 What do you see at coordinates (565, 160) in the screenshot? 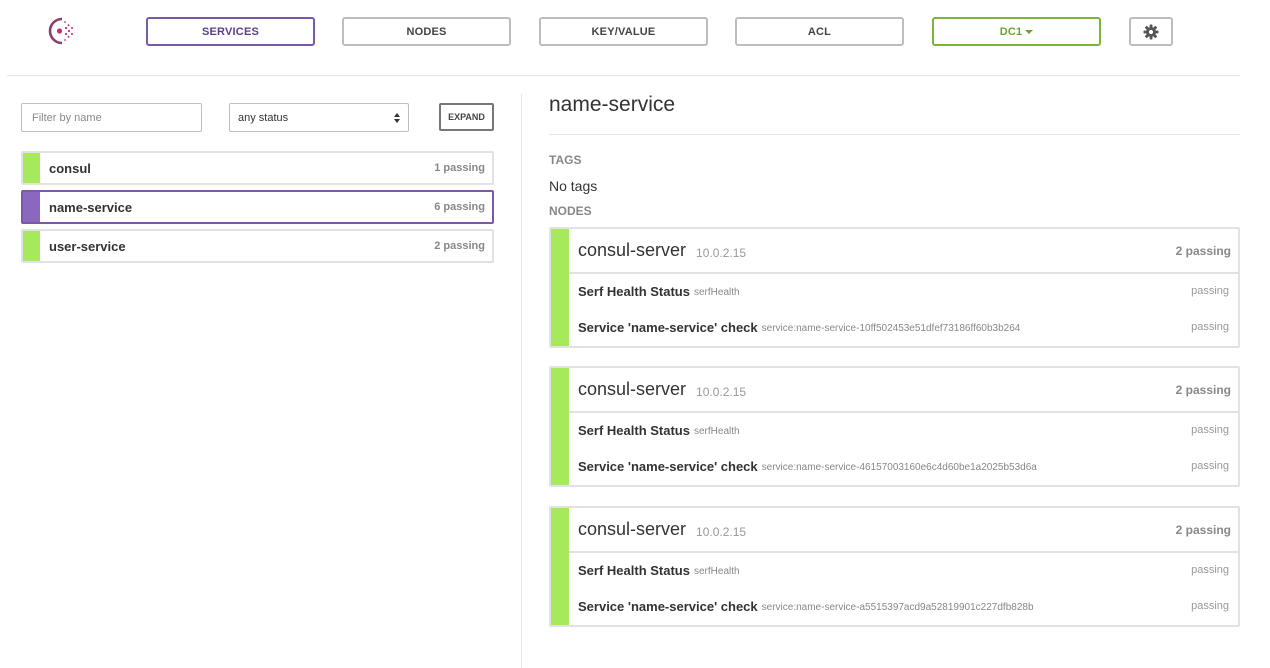
I see `tags-heading: TAGS` at bounding box center [565, 160].